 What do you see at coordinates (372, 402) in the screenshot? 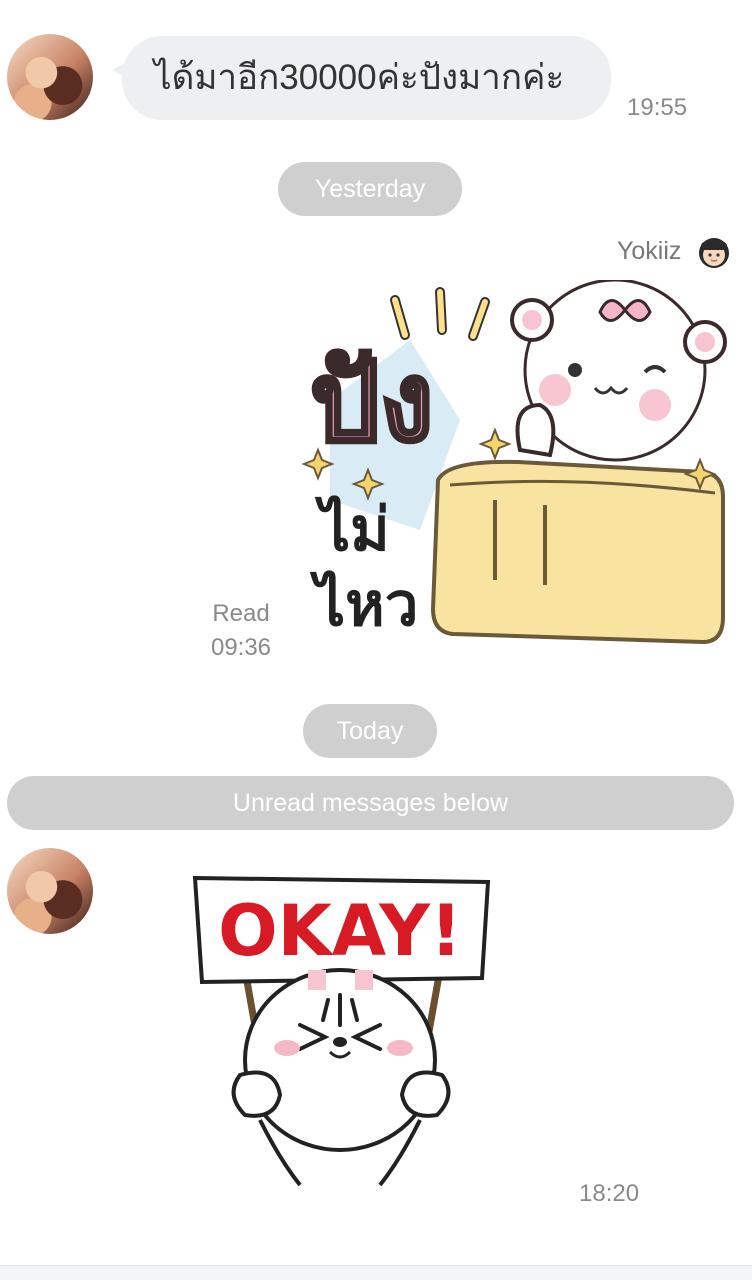
I see `sticker-text-pang: ปัง` at bounding box center [372, 402].